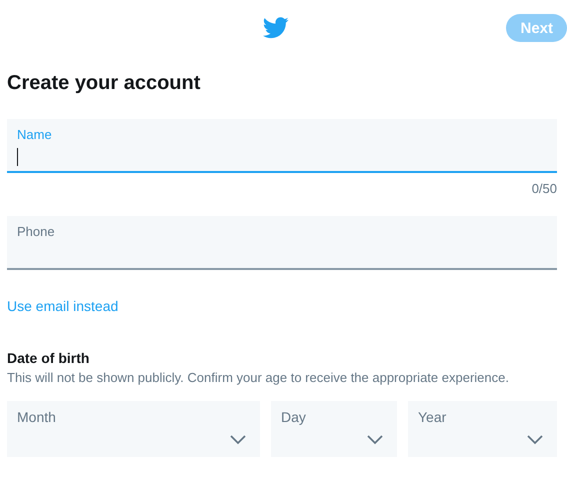 The width and height of the screenshot is (567, 484). Describe the element at coordinates (133, 429) in the screenshot. I see `dropdown: Month` at that location.